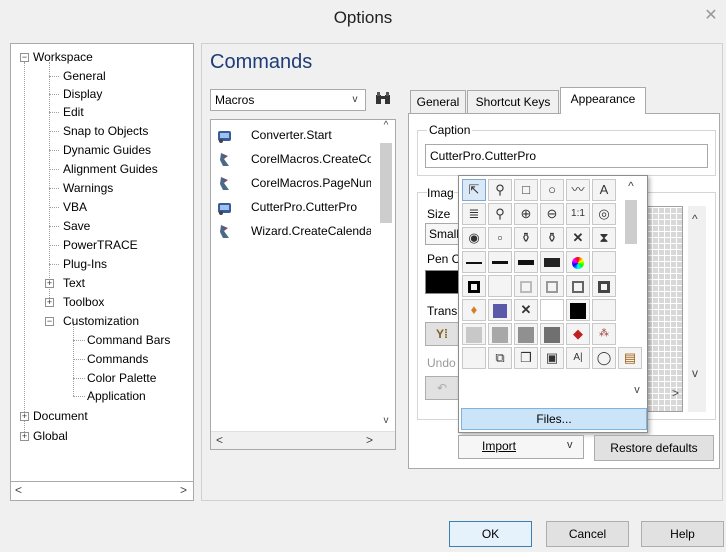 The image size is (726, 552). Describe the element at coordinates (578, 214) in the screenshot. I see `zoom-actual-icon: 1:1` at that location.